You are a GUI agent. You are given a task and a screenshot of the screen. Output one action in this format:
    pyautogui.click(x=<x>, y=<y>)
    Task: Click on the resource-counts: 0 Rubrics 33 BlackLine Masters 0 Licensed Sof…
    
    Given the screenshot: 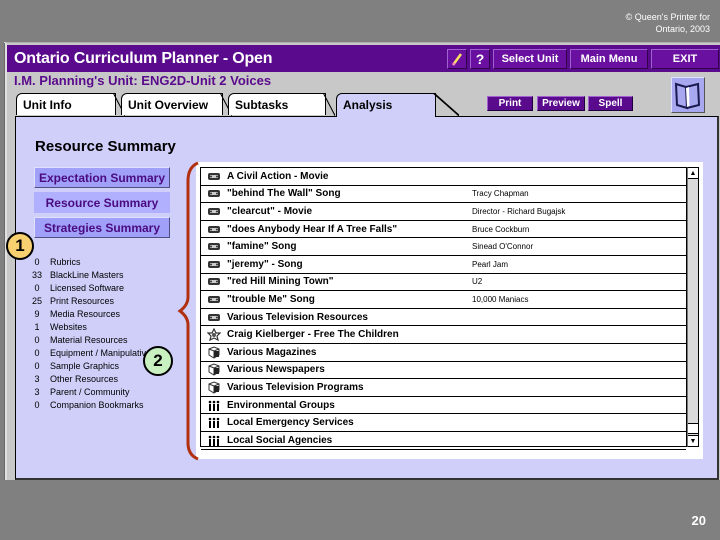 What is the action you would take?
    pyautogui.click(x=91, y=334)
    